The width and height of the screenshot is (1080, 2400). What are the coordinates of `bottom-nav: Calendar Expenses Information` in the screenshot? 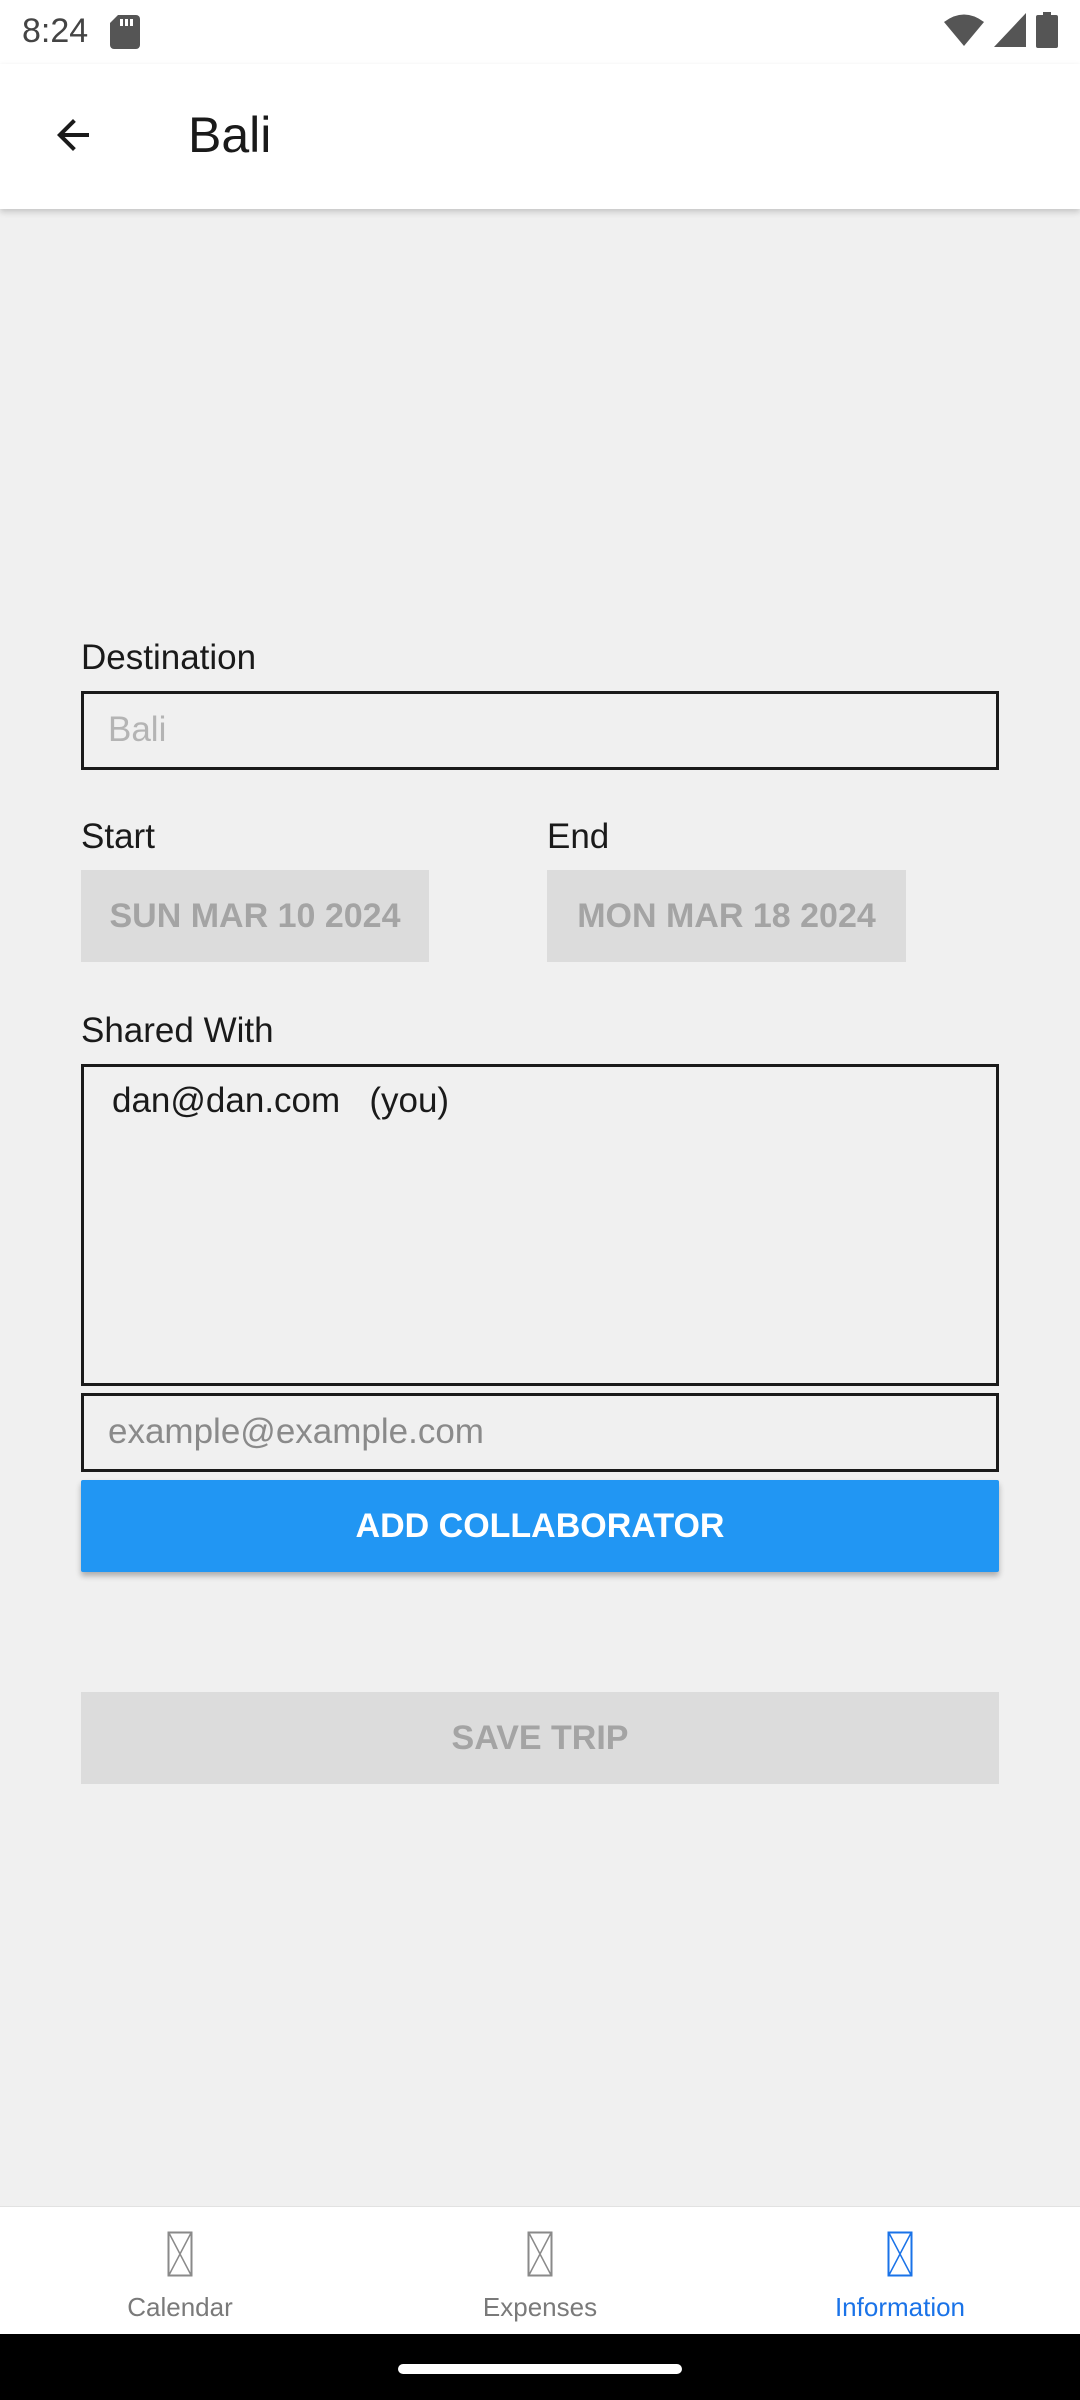 It's located at (540, 2270).